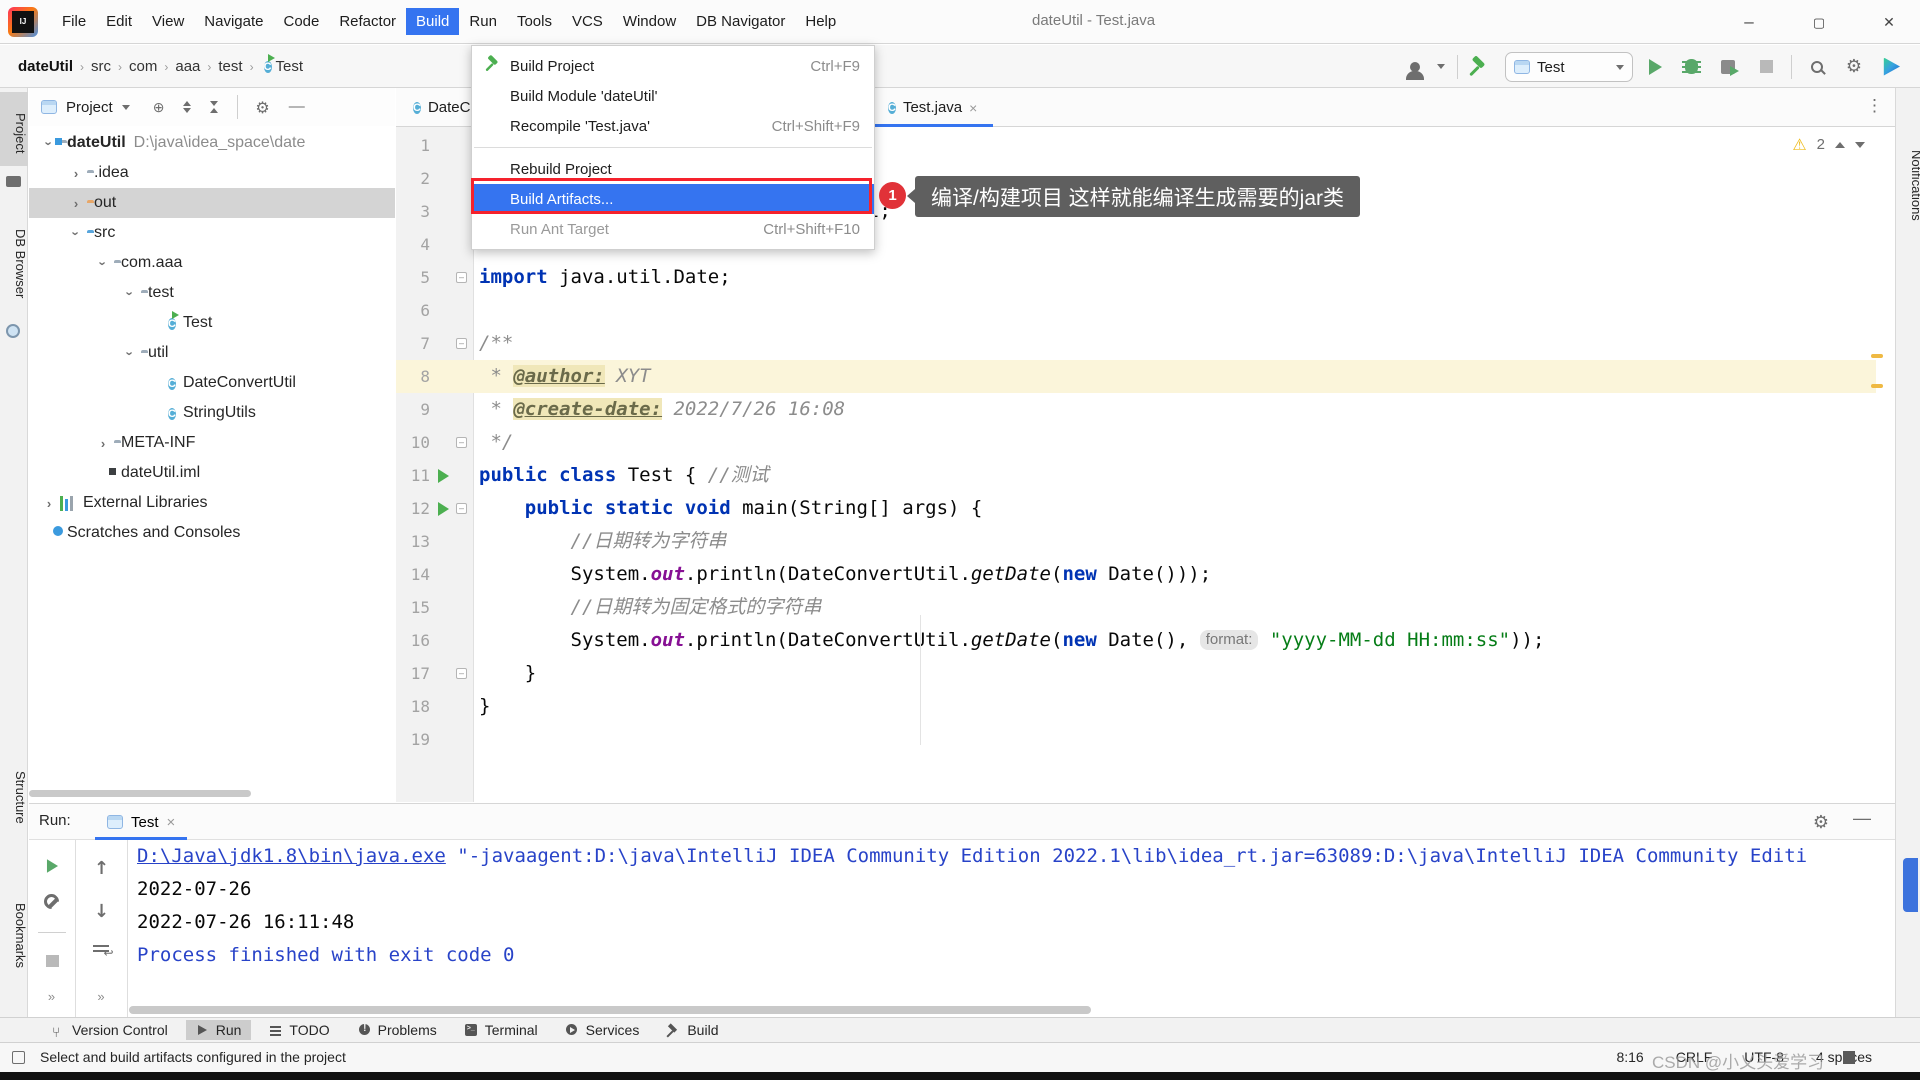  What do you see at coordinates (212, 533) in the screenshot?
I see `tree-item-scratches-and-consoles: Scratches and Consoles` at bounding box center [212, 533].